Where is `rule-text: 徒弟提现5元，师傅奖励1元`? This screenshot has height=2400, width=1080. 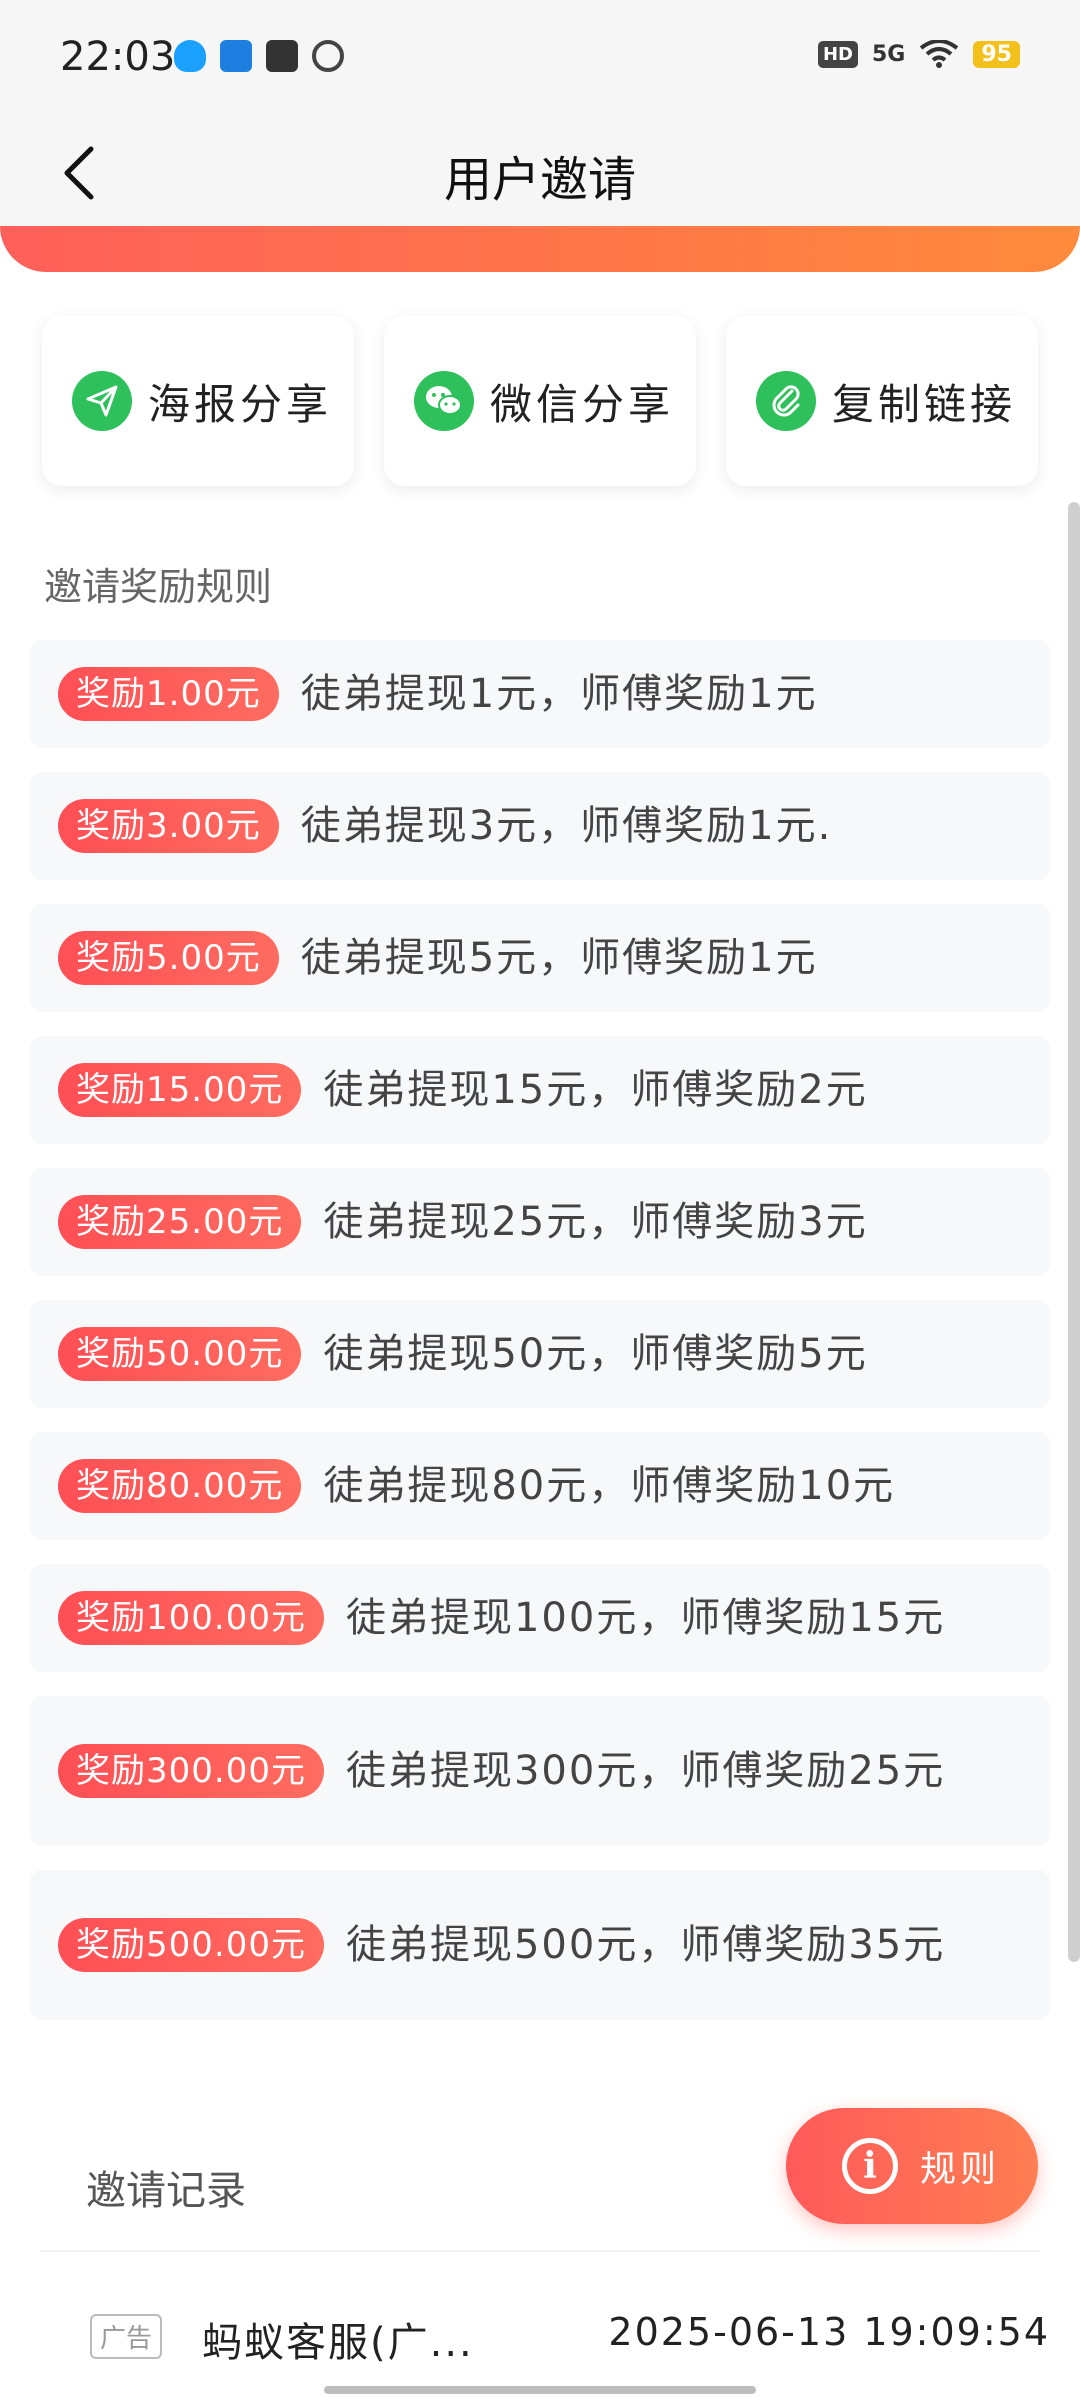
rule-text: 徒弟提现5元，师傅奖励1元 is located at coordinates (559, 958).